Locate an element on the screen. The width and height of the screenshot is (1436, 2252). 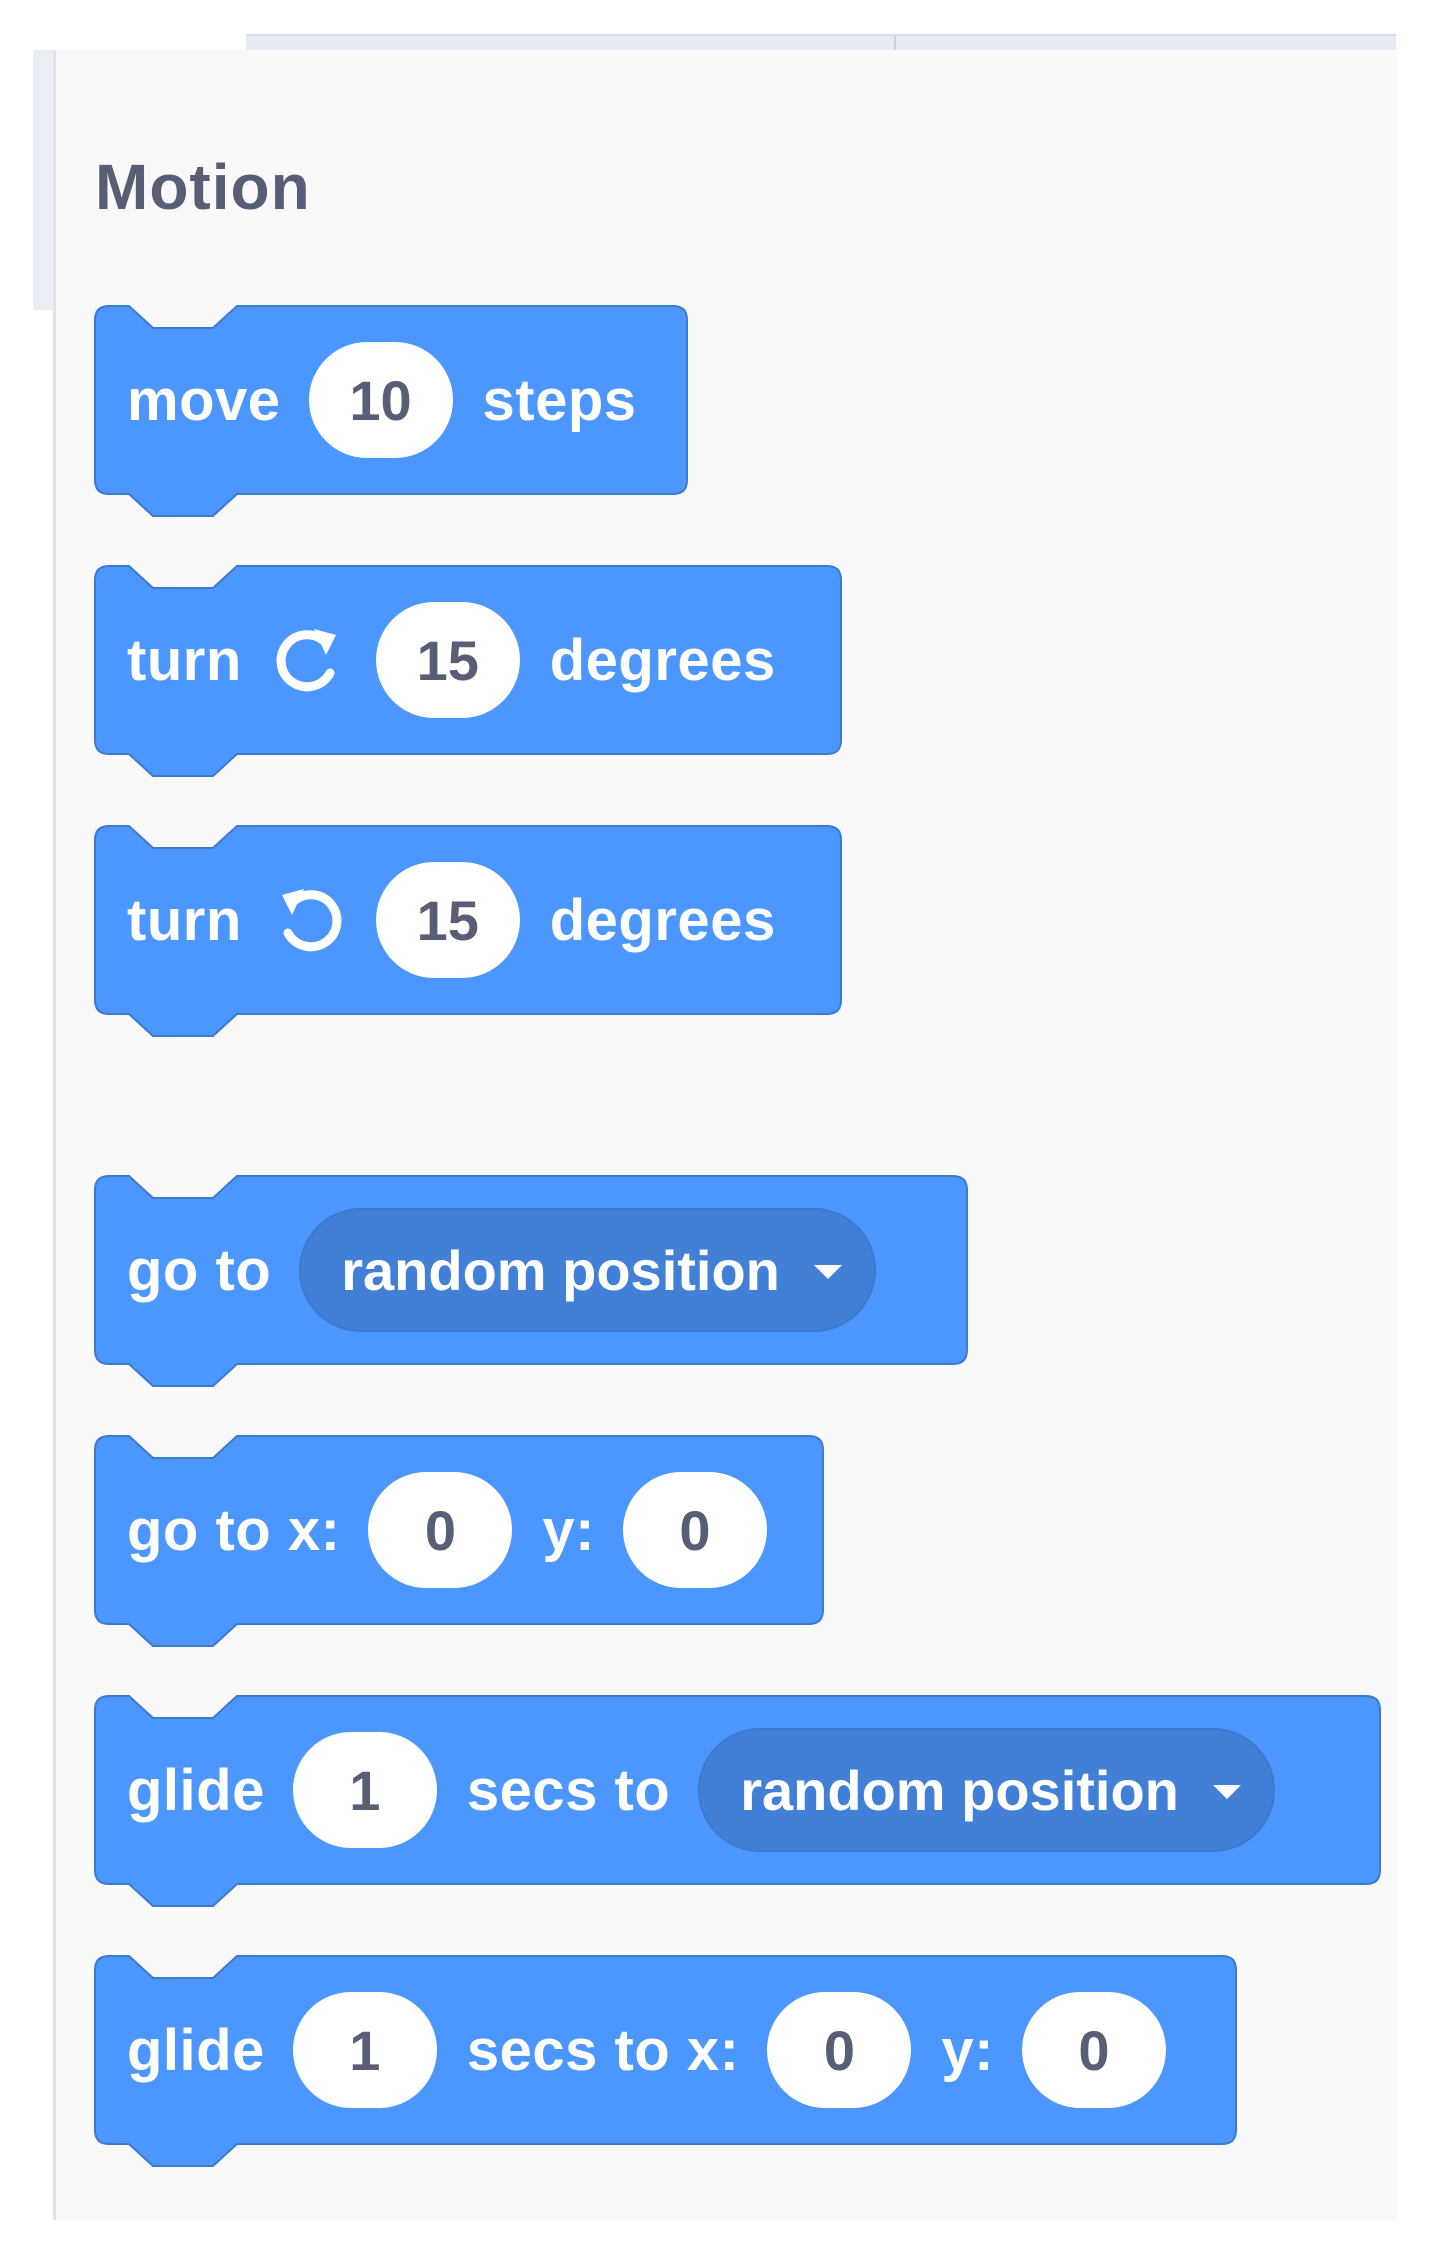
glide-to-block: glide 1 secs to random position is located at coordinates (737, 1801).